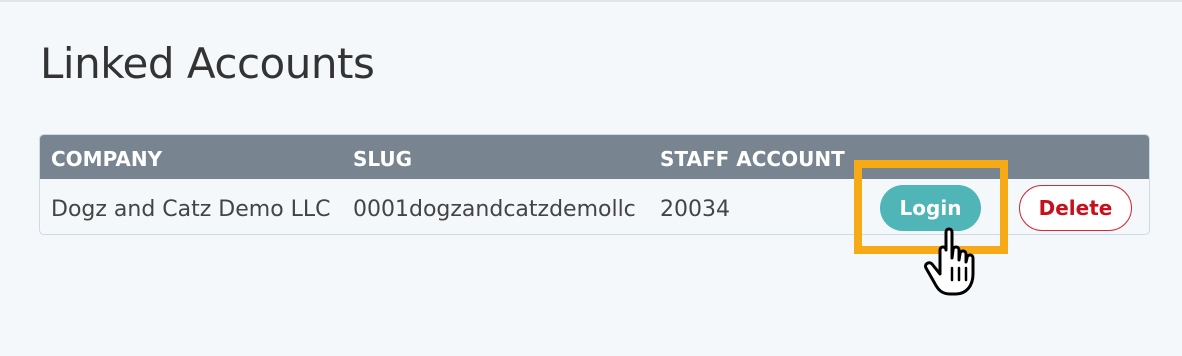  What do you see at coordinates (494, 209) in the screenshot?
I see `cell-slug: 0001dogzandcatzdemollc` at bounding box center [494, 209].